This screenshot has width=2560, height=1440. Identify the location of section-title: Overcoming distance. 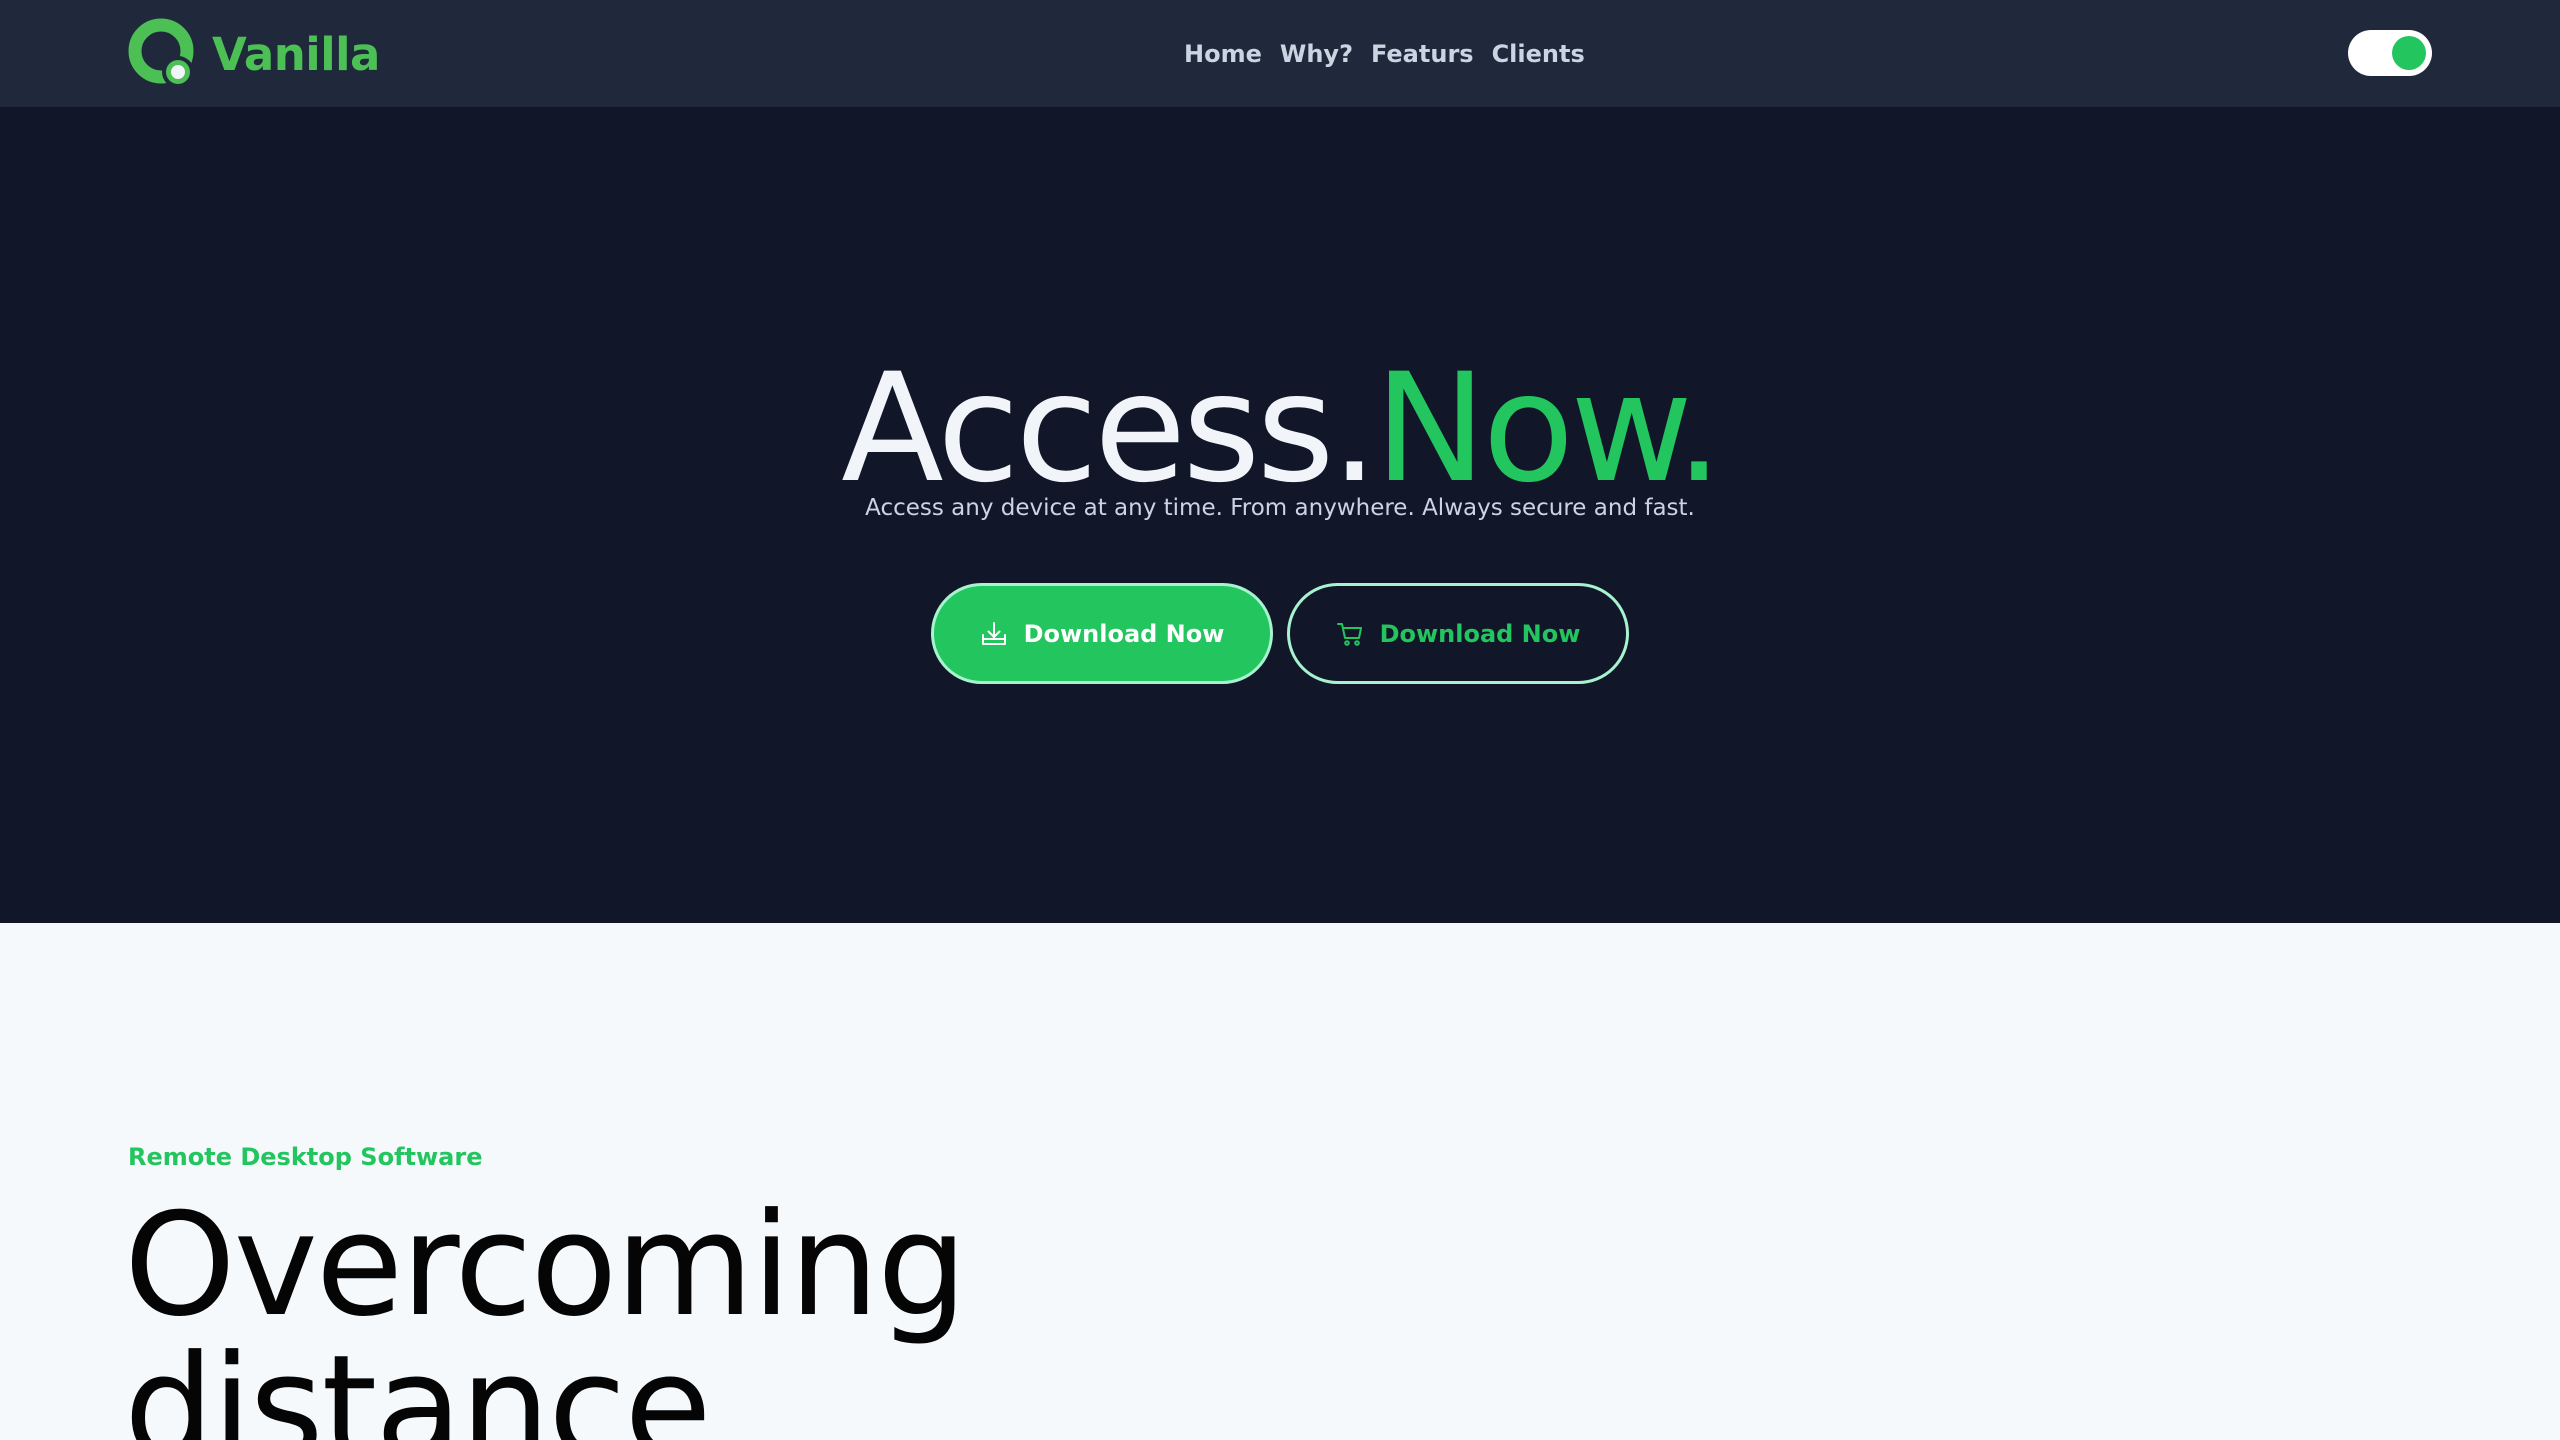
(545, 1311).